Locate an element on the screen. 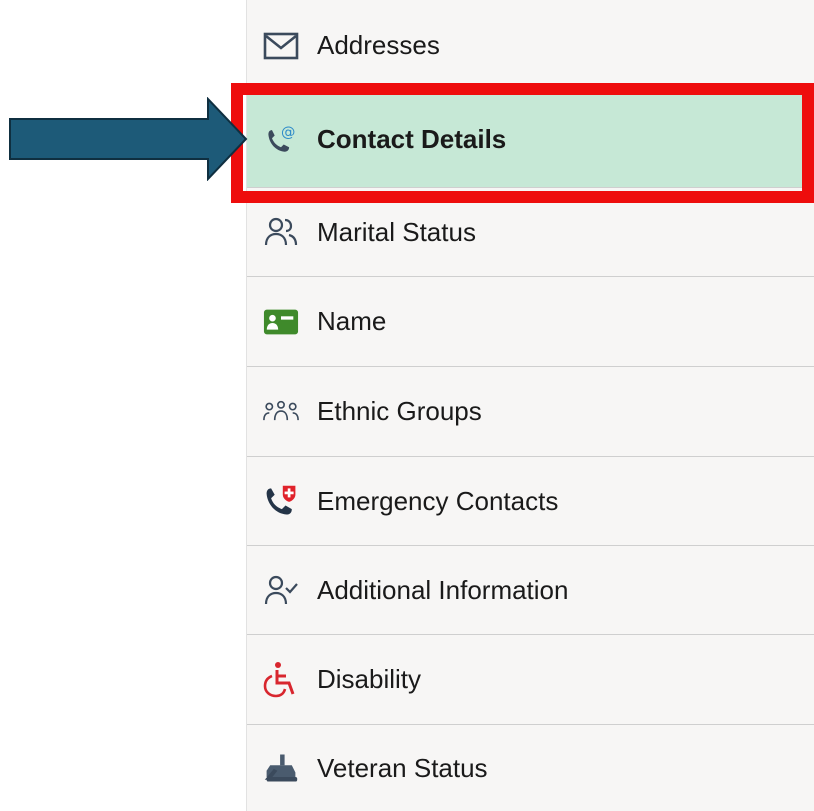 The image size is (814, 811). menu-item-label: Contact Details is located at coordinates (412, 139).